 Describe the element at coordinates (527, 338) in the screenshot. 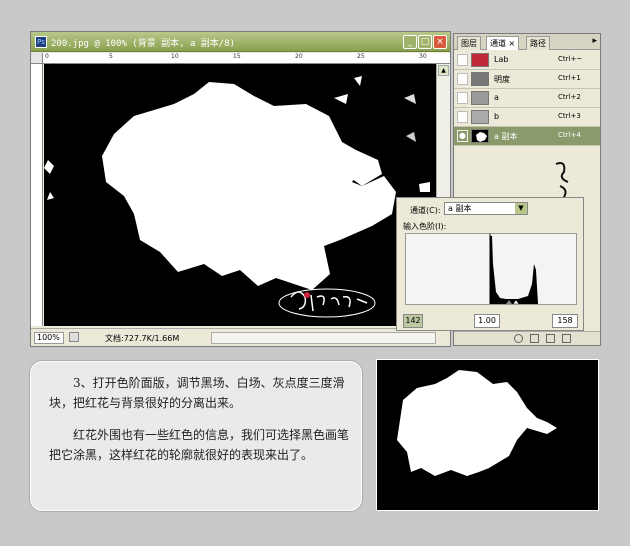

I see `panel-footer` at that location.